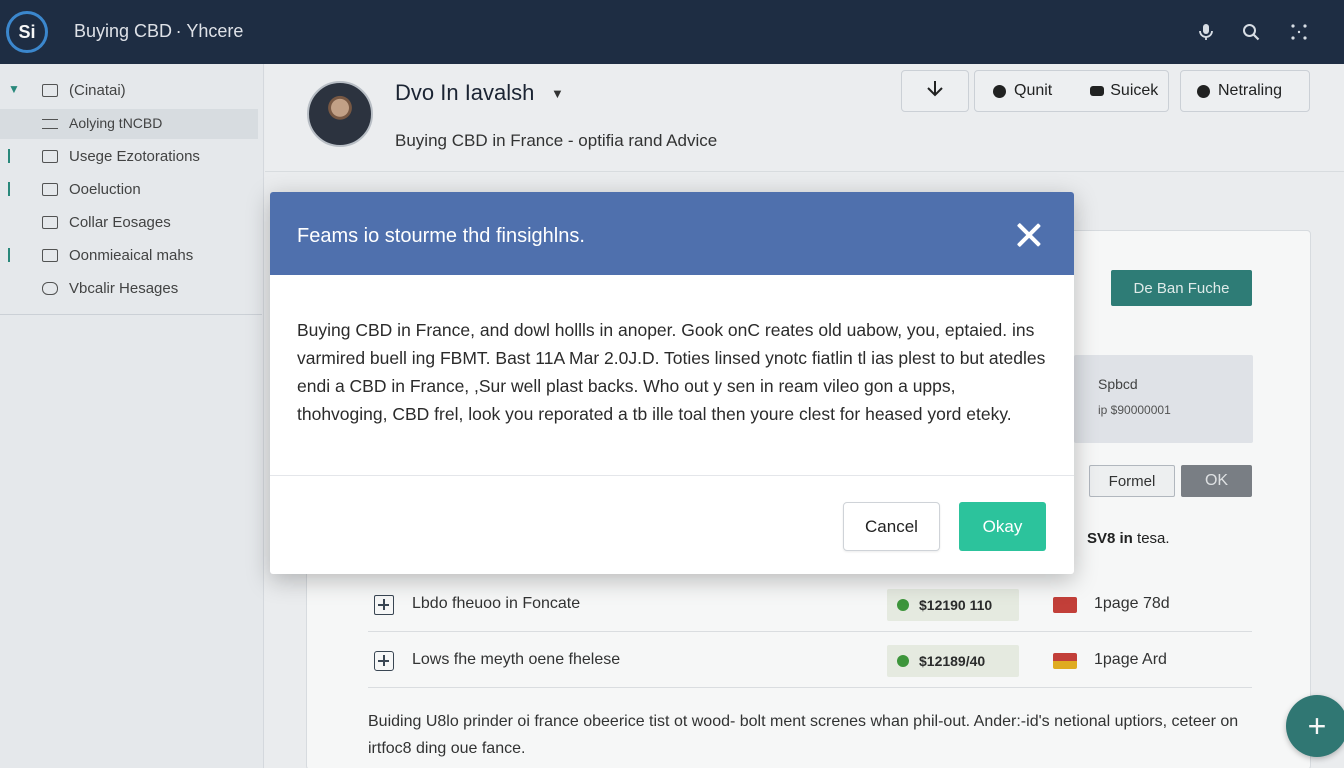  What do you see at coordinates (441, 236) in the screenshot?
I see `dialog-title: Feams io stourme thd finsighlns.` at bounding box center [441, 236].